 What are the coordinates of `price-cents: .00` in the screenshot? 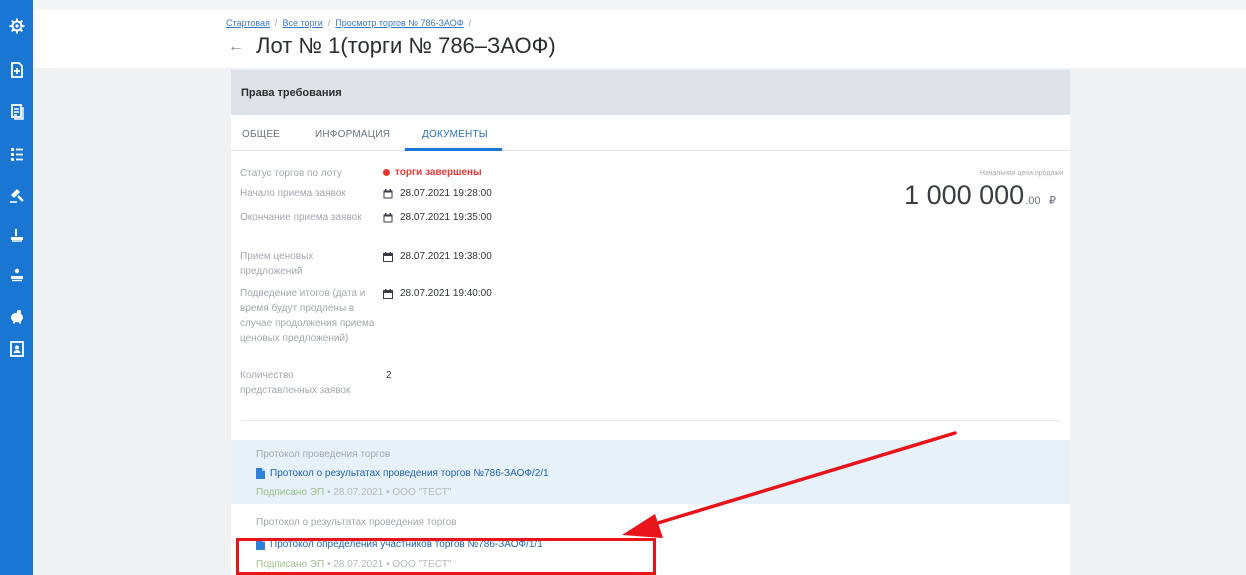 It's located at (1033, 201).